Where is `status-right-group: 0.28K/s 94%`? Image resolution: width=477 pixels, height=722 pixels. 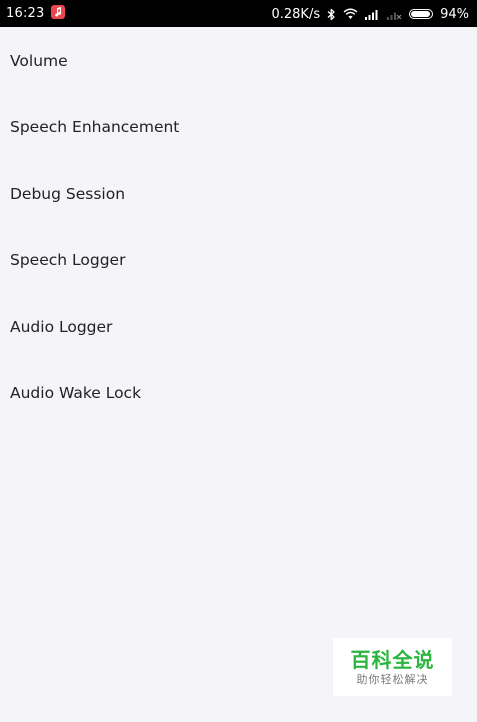
status-right-group: 0.28K/s 94% is located at coordinates (370, 14).